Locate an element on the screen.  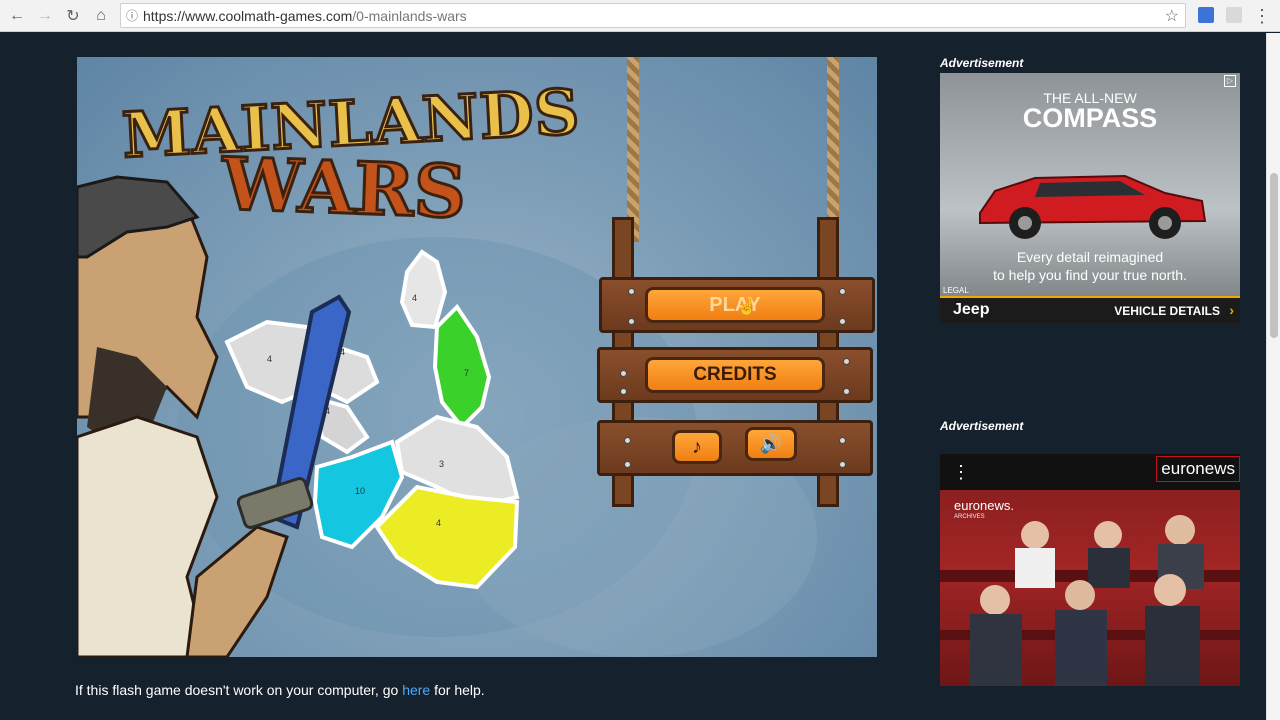
parliament-video: euronews. ARCHIVES is located at coordinates (1090, 588).